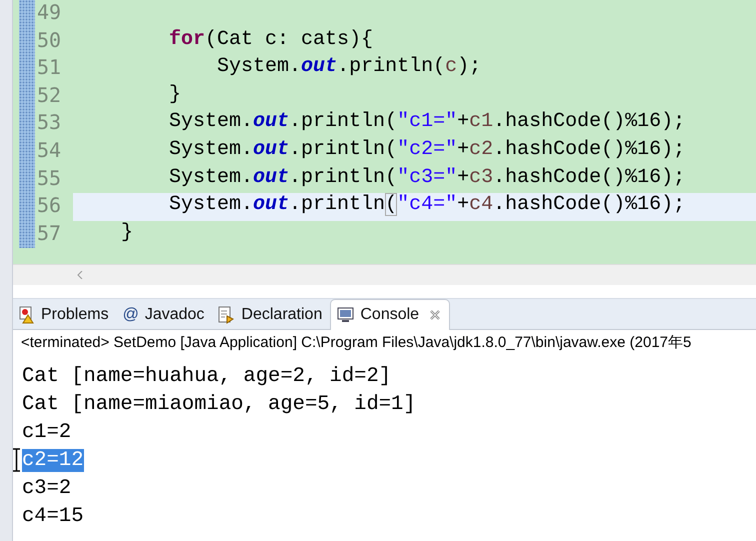 This screenshot has height=541, width=756. Describe the element at coordinates (207, 376) in the screenshot. I see `console-output-line: Cat [name=huahua, age=2, id=2]` at that location.